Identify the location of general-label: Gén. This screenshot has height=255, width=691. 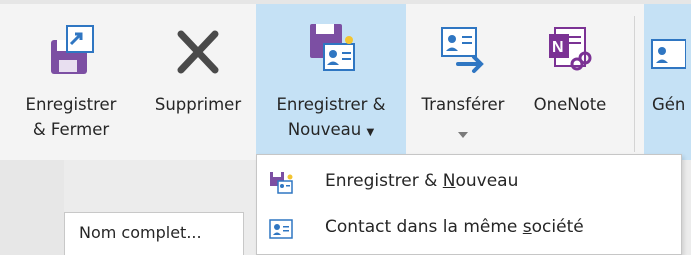
(669, 104).